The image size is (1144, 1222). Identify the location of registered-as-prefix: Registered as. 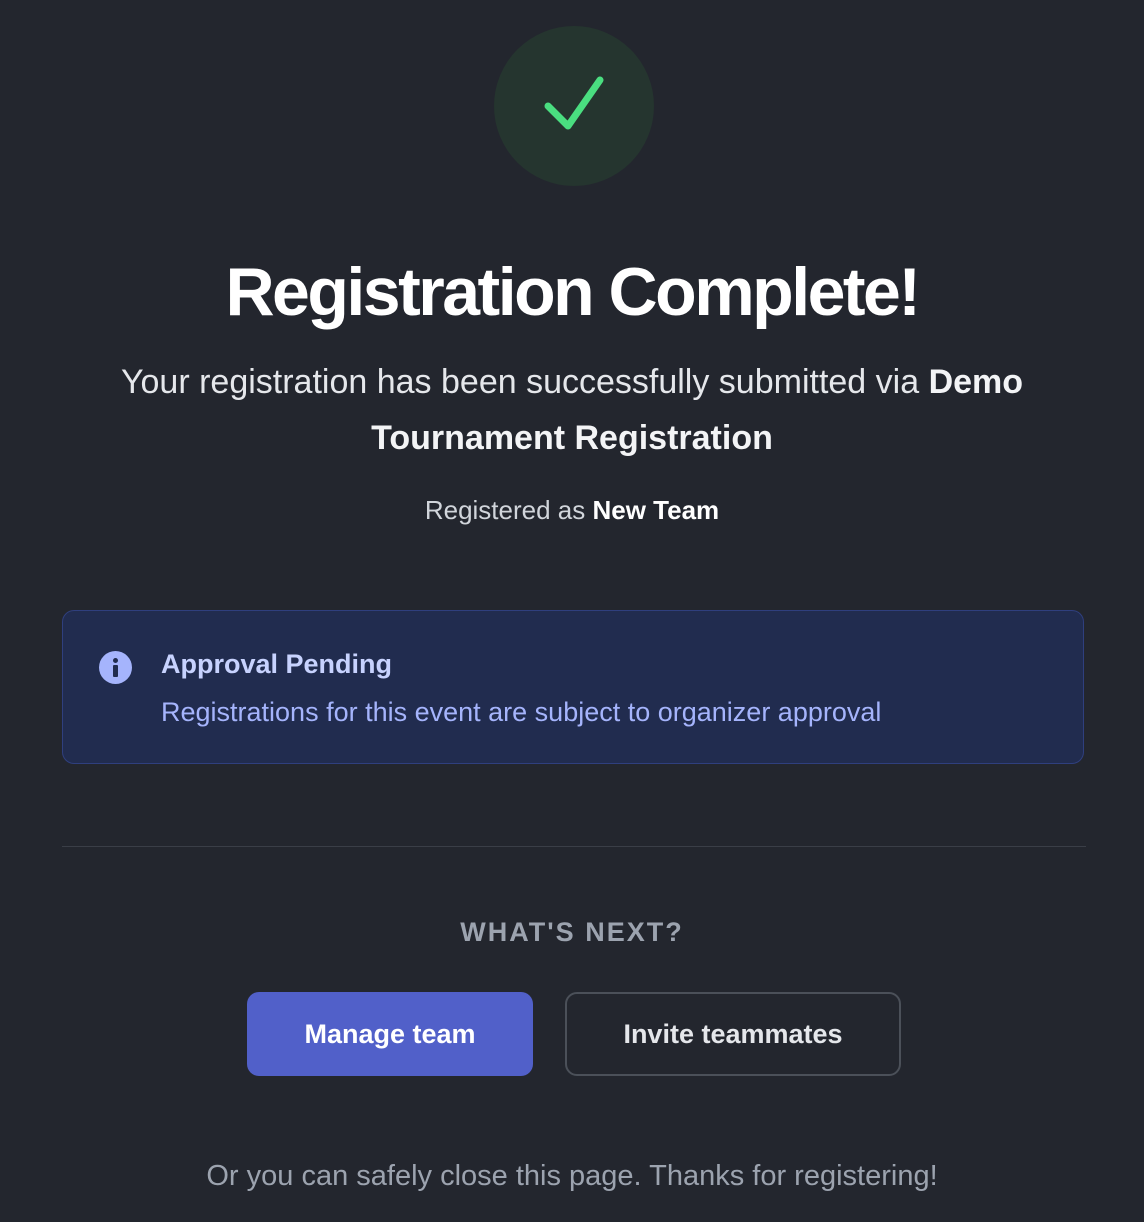
(508, 510).